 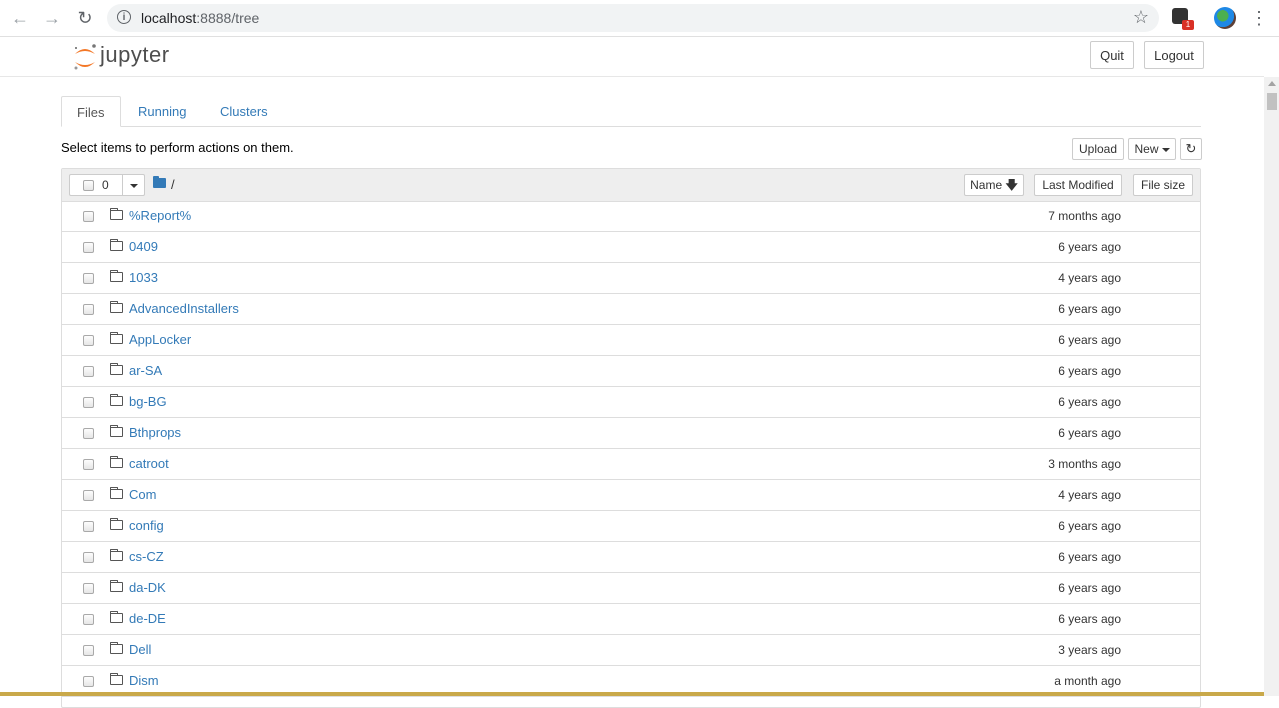 I want to click on table-row: 1033 4 years ago, so click(x=631, y=278).